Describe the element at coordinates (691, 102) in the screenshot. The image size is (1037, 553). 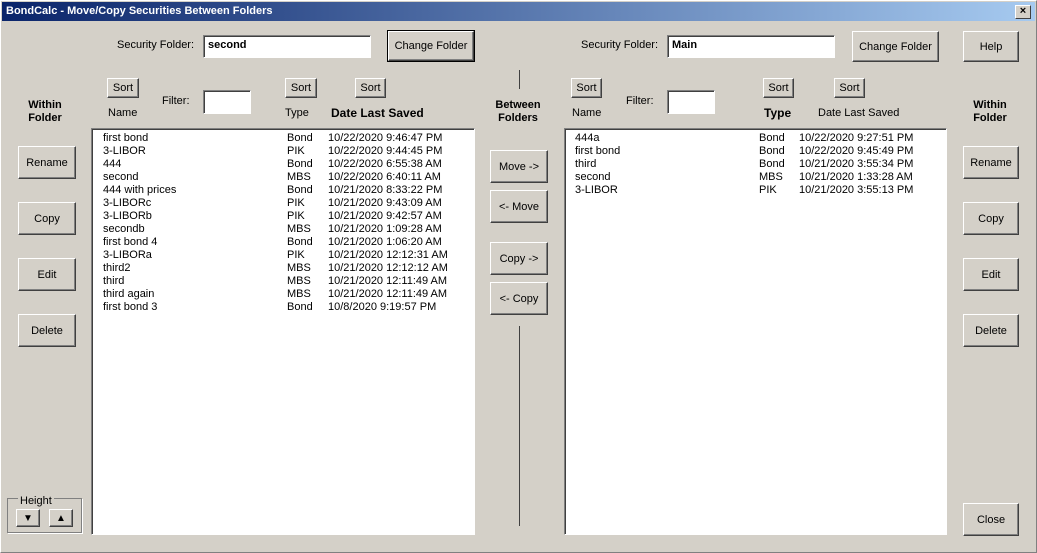
I see `right-filter-input` at that location.